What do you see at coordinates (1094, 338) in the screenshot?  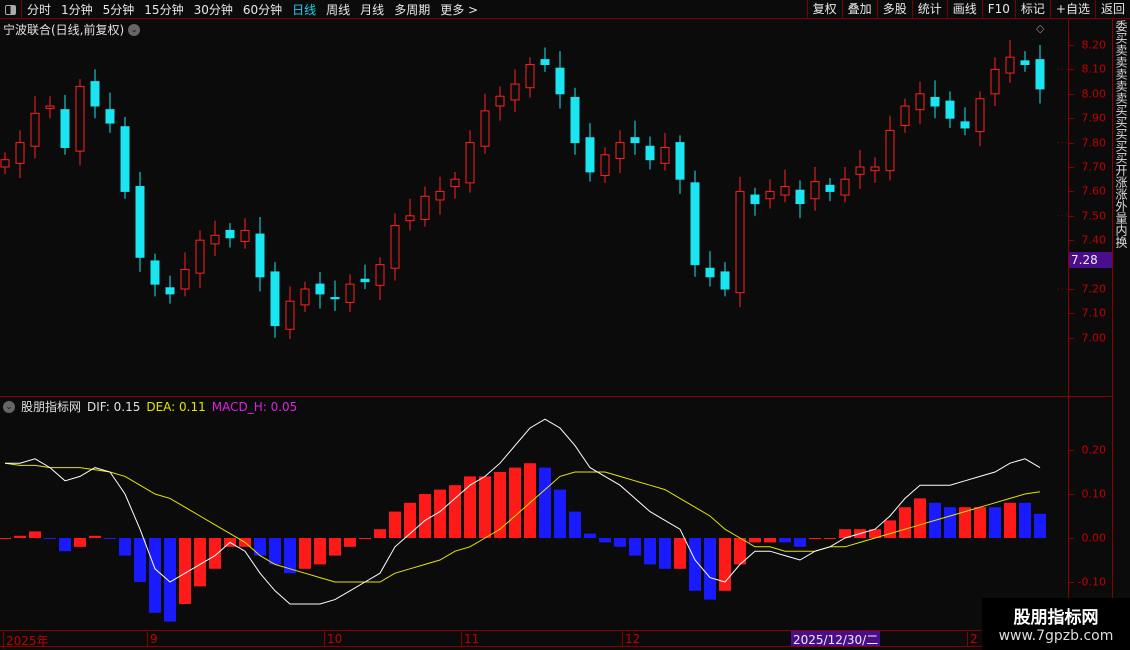 I see `price-axis-label: 7.00` at bounding box center [1094, 338].